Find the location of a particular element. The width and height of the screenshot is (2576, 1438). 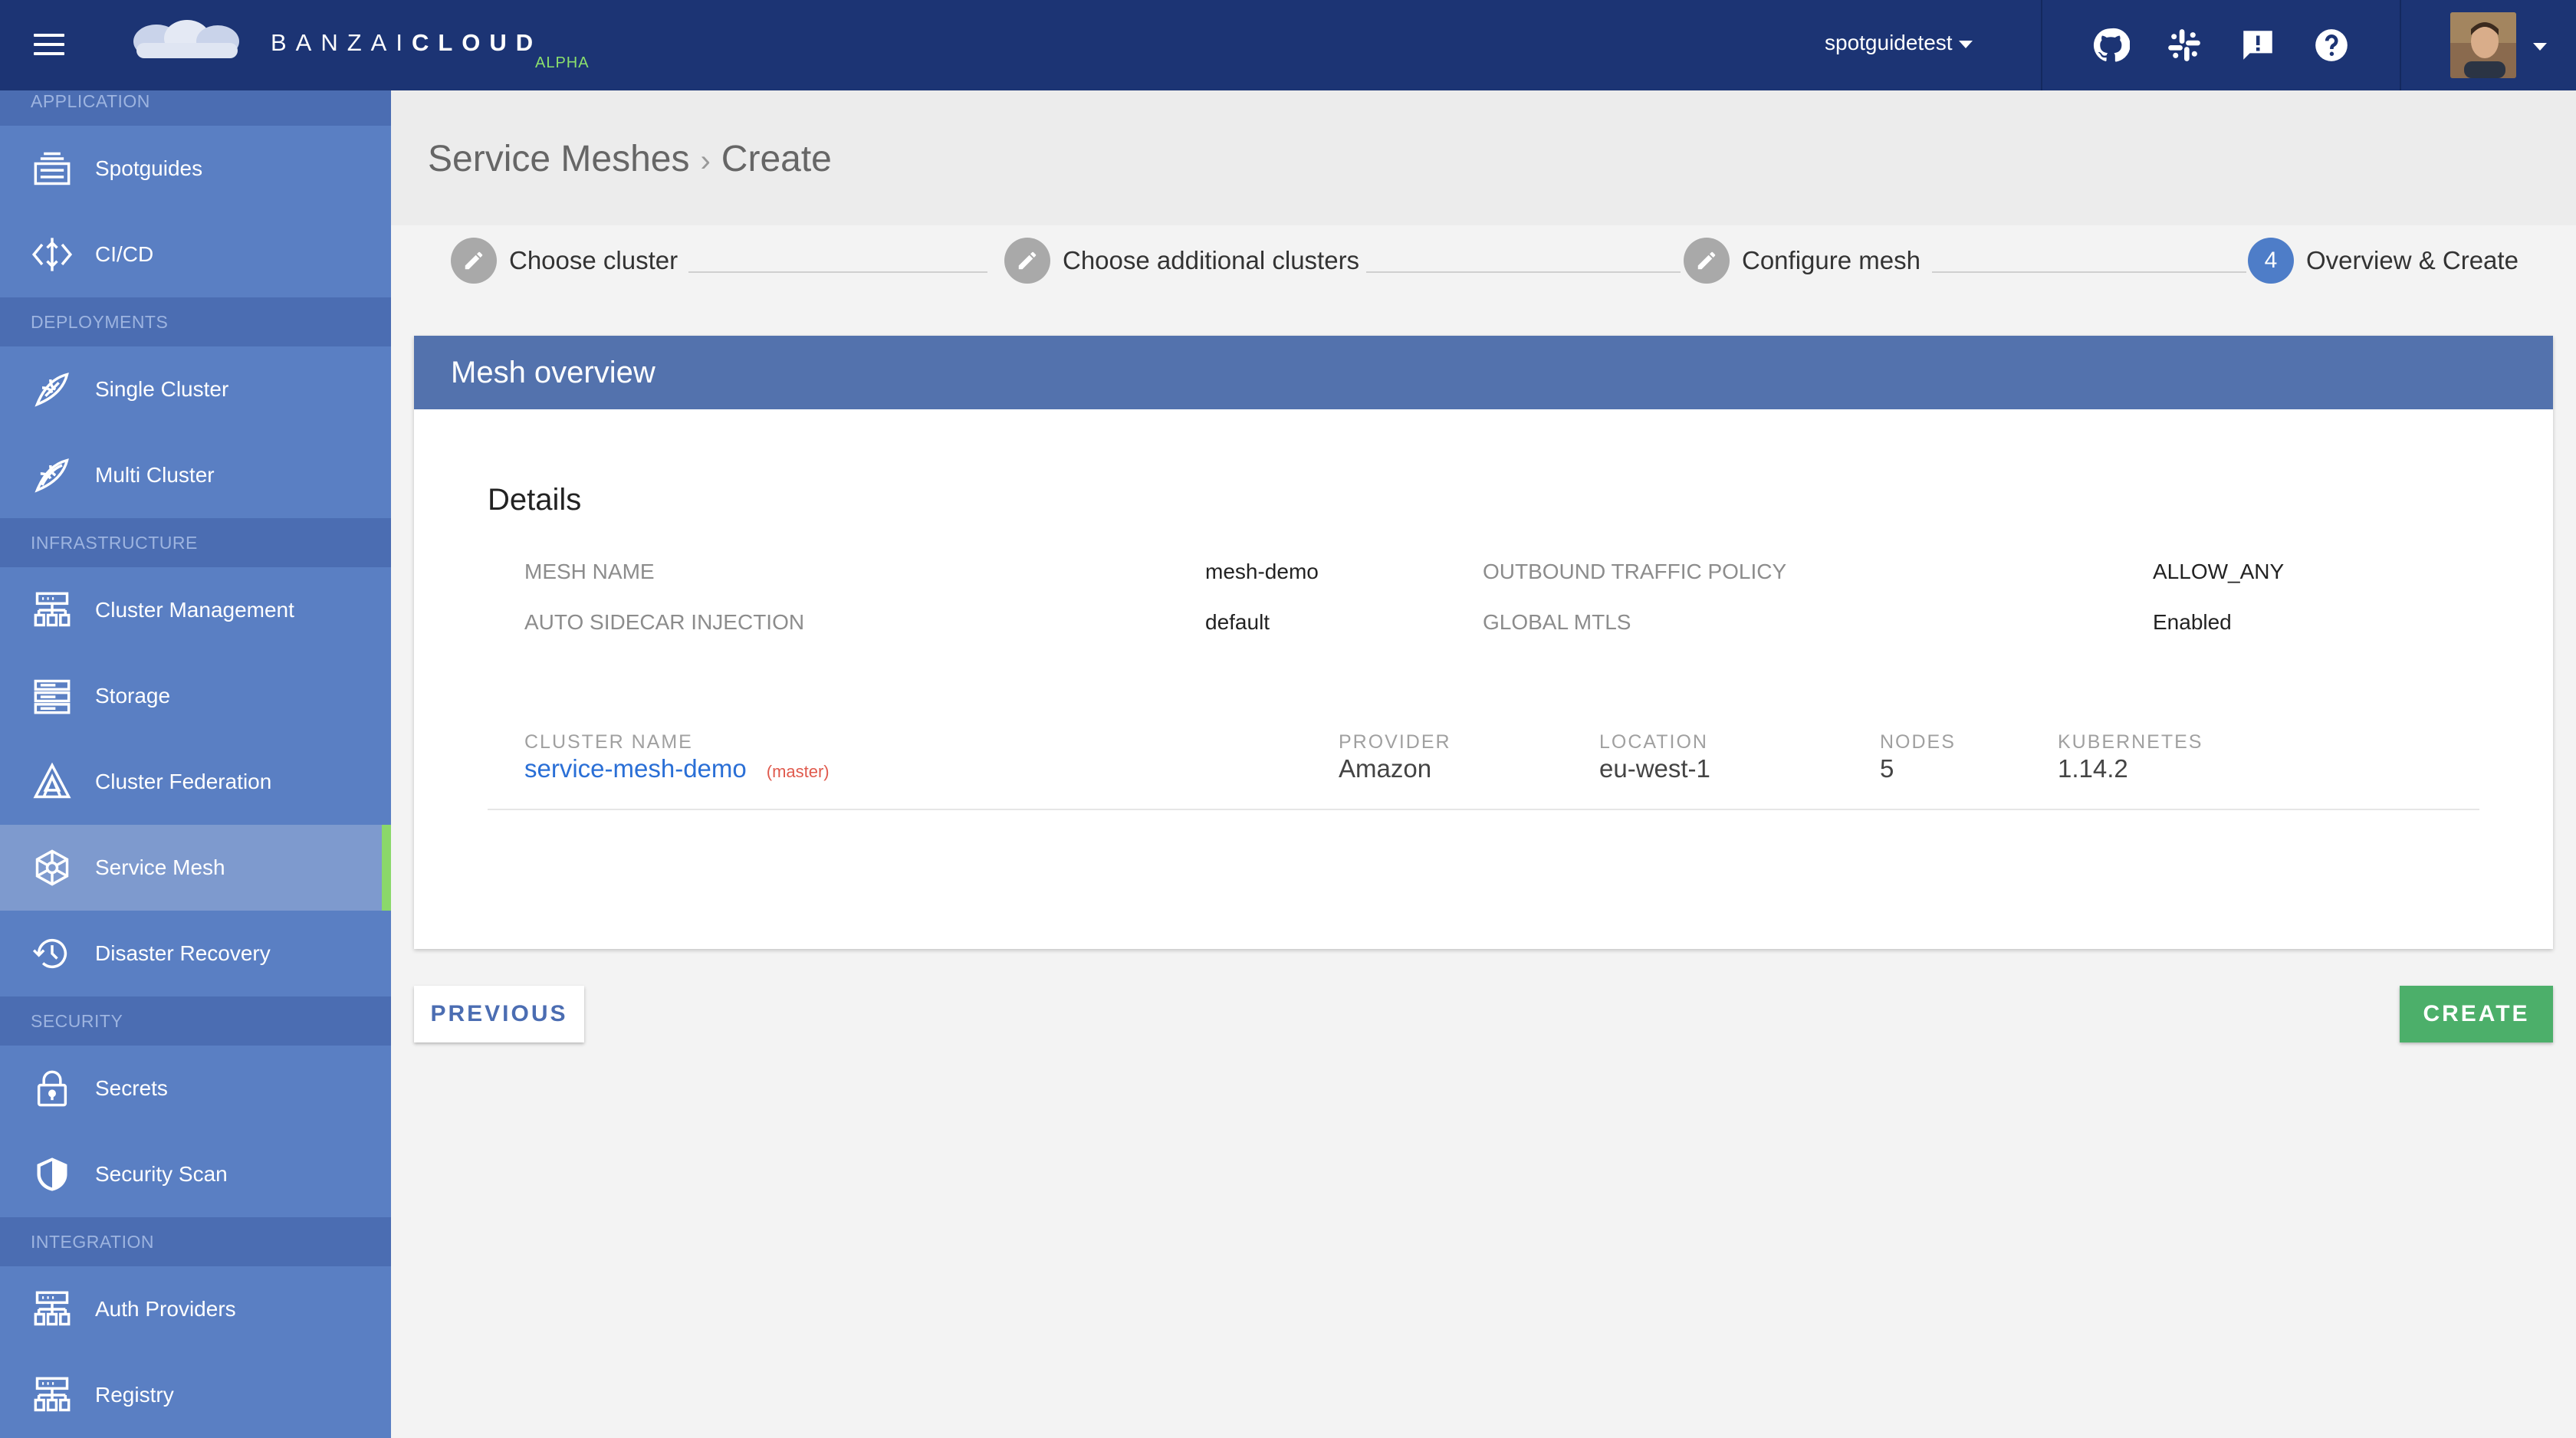

sidebar-item-secrets: Secrets is located at coordinates (195, 1088).